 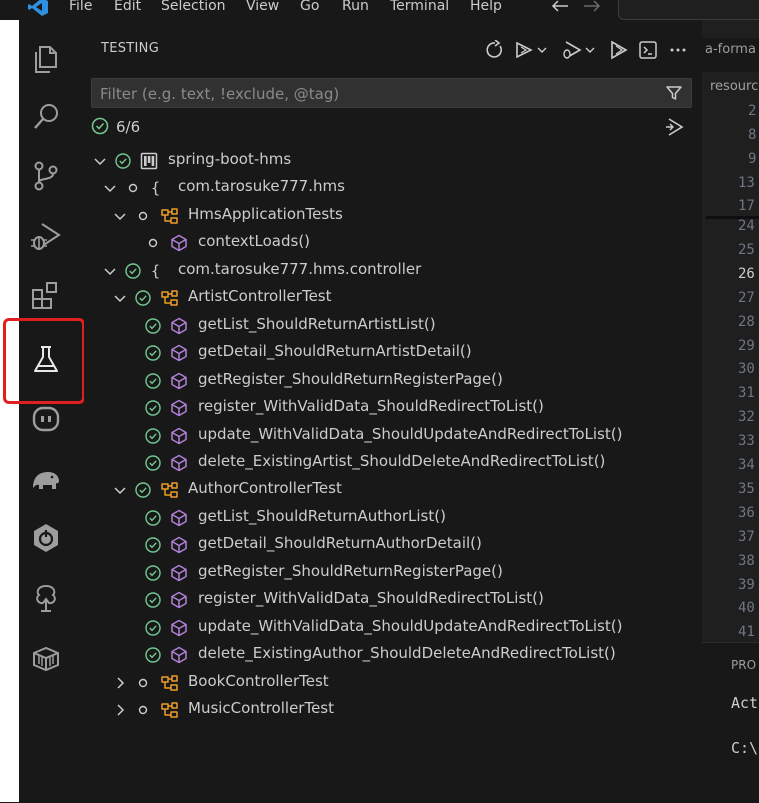 What do you see at coordinates (130, 48) in the screenshot?
I see `sidebar-title: TESTING` at bounding box center [130, 48].